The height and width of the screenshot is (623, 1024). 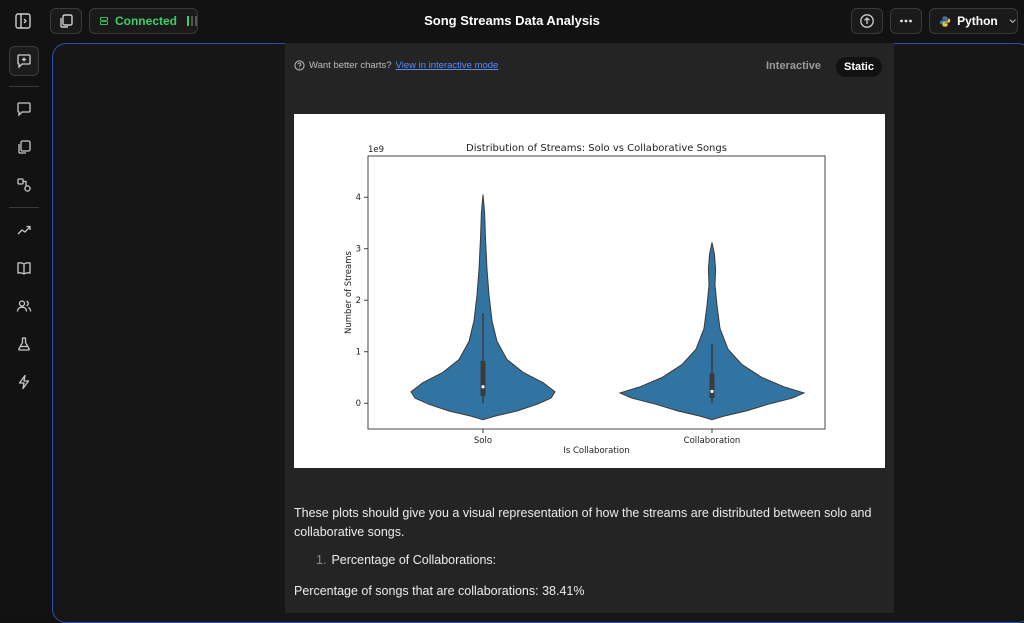 I want to click on shapes-icon, so click(x=24, y=185).